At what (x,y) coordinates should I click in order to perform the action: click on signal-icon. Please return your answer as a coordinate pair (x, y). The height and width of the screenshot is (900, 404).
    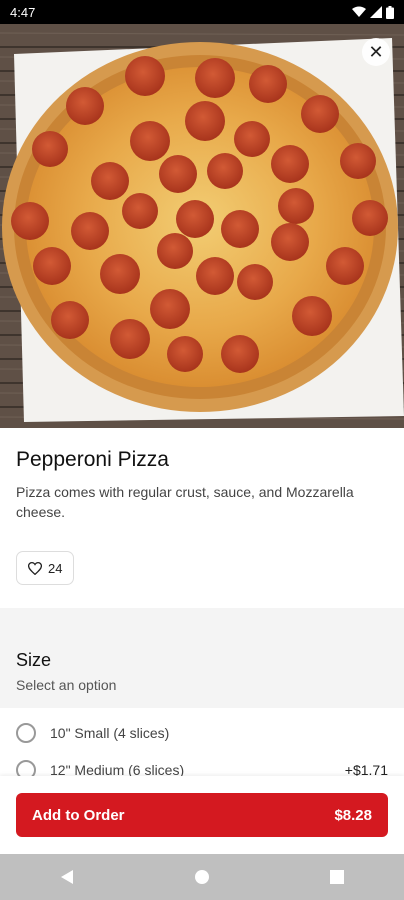
    Looking at the image, I should click on (376, 12).